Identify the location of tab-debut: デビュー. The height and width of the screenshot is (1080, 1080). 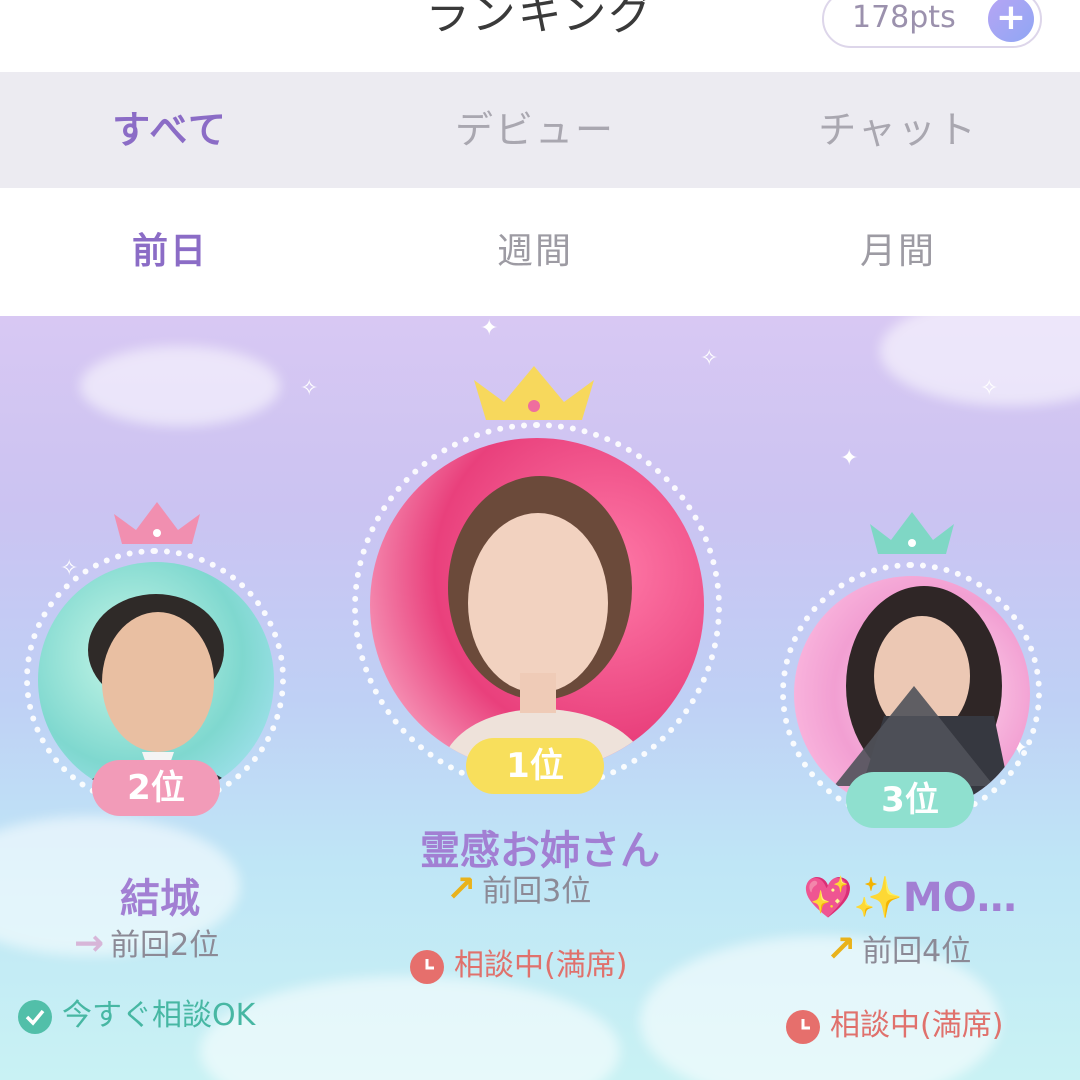
(535, 130).